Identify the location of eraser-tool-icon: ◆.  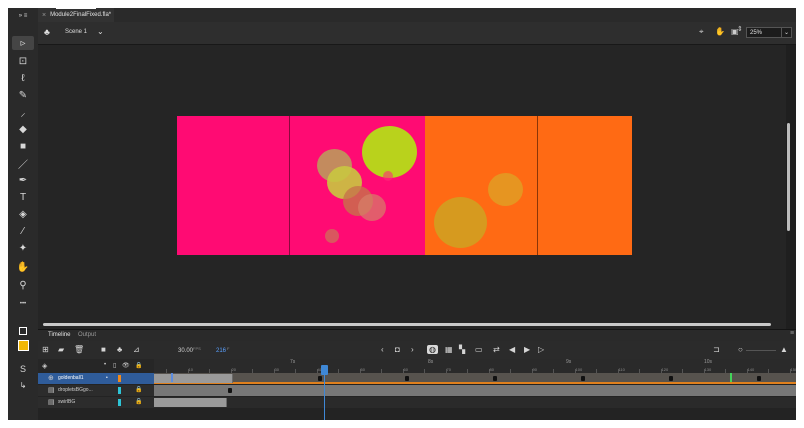
(23, 129).